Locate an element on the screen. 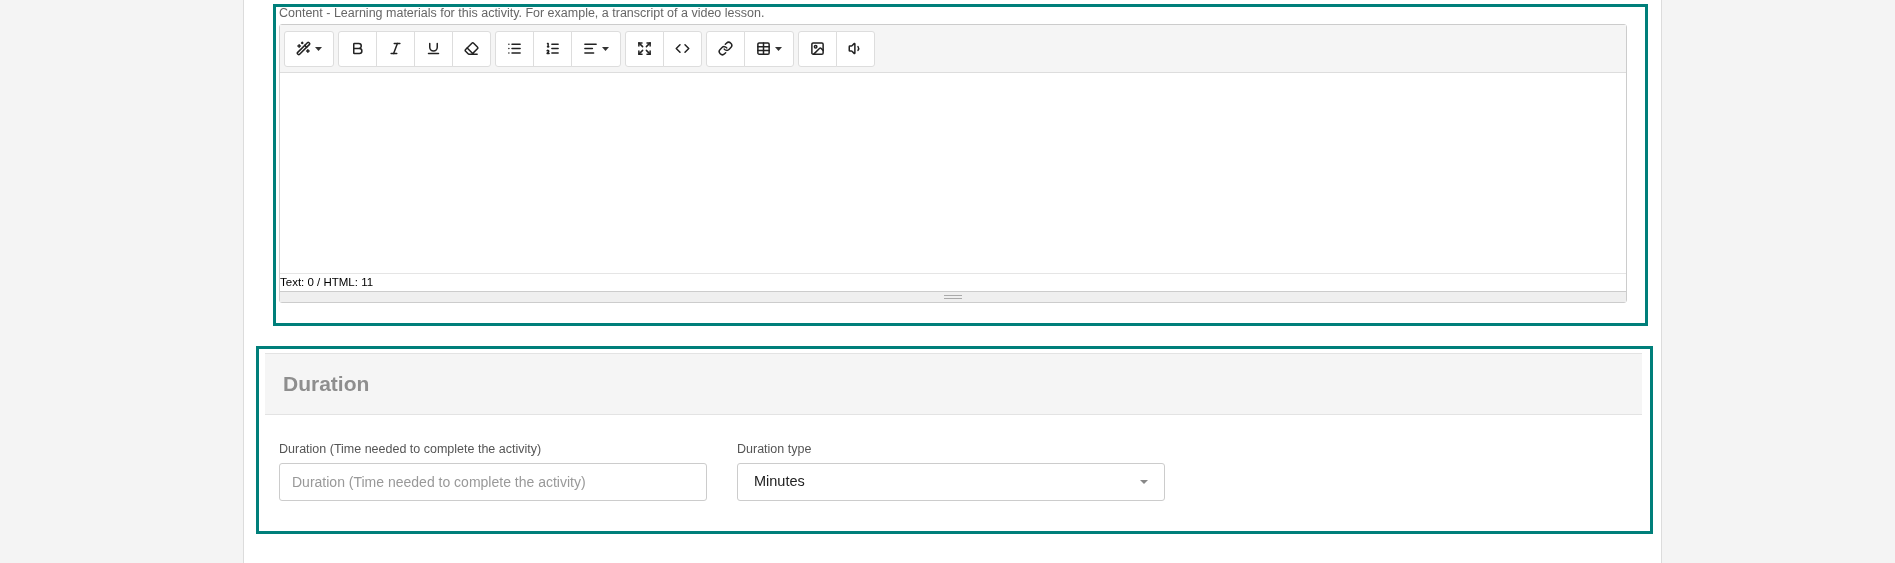 The height and width of the screenshot is (563, 1895). fullscreen-icon is located at coordinates (644, 48).